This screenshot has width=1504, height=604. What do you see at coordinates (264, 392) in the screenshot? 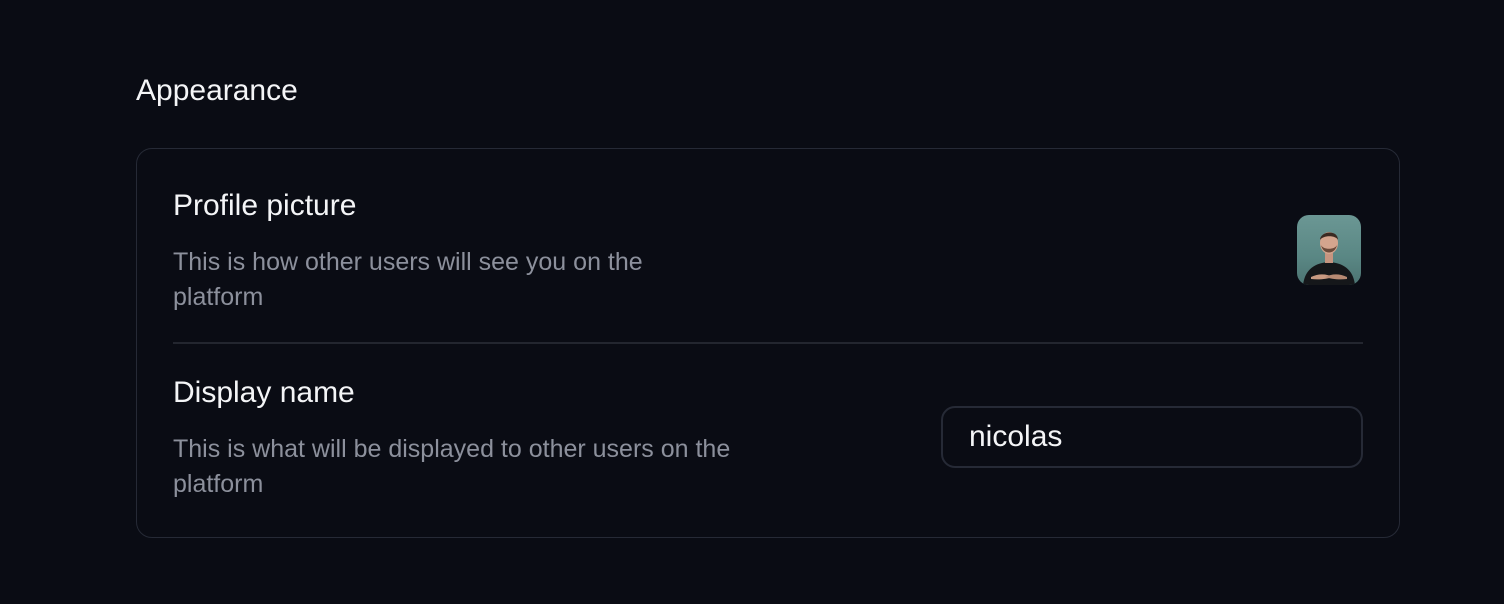
I see `display-name-title: Display name` at bounding box center [264, 392].